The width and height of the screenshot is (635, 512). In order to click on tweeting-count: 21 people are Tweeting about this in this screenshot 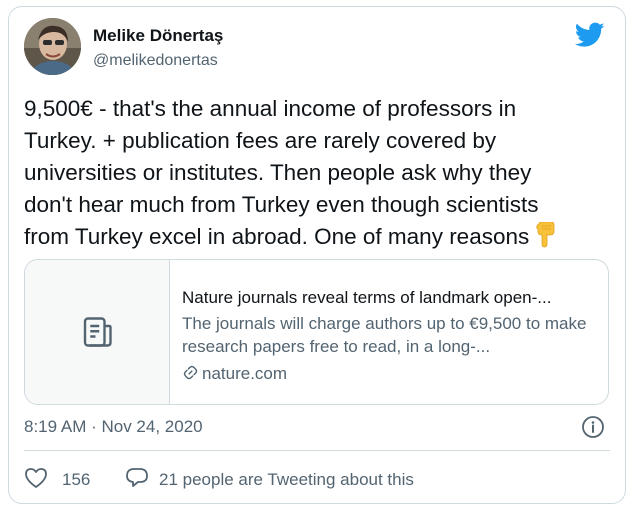, I will do `click(286, 479)`.